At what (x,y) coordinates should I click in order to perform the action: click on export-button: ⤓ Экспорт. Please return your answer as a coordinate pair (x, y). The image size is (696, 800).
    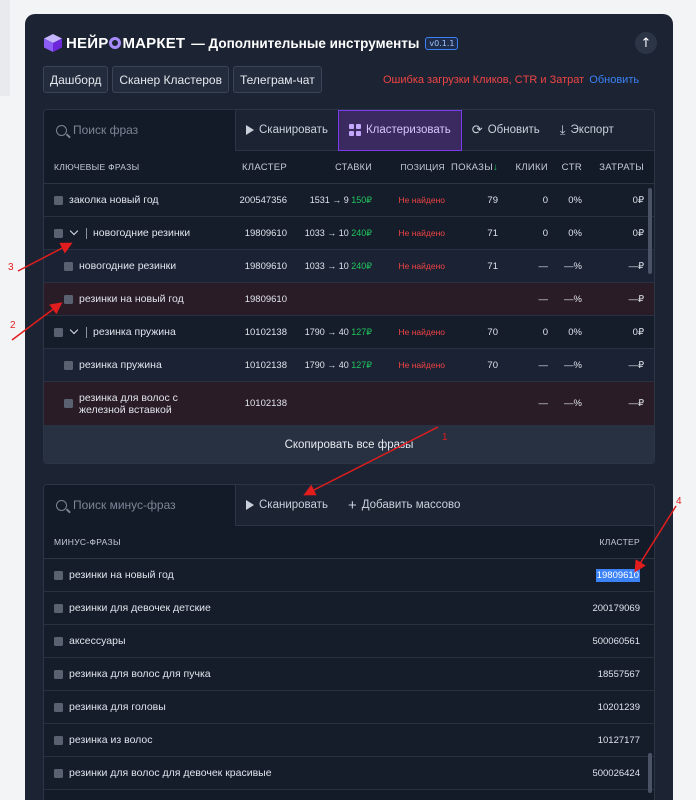
    Looking at the image, I should click on (587, 130).